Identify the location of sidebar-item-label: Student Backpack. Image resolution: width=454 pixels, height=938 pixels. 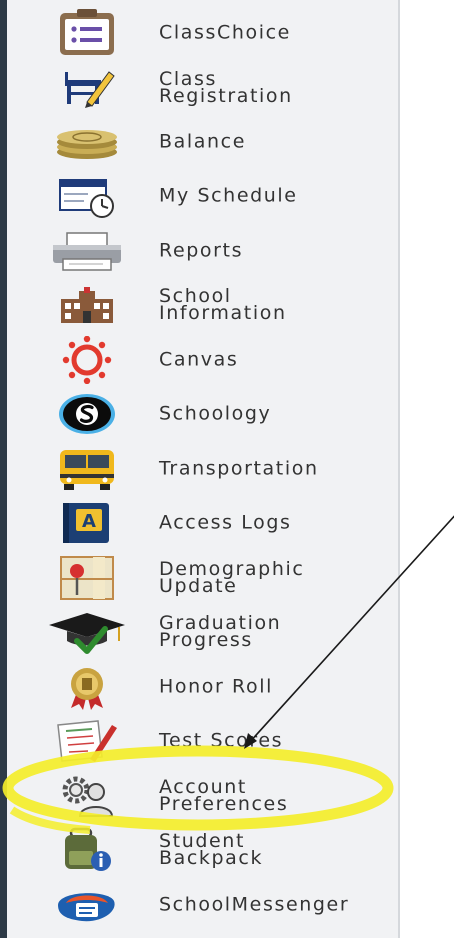
(211, 849).